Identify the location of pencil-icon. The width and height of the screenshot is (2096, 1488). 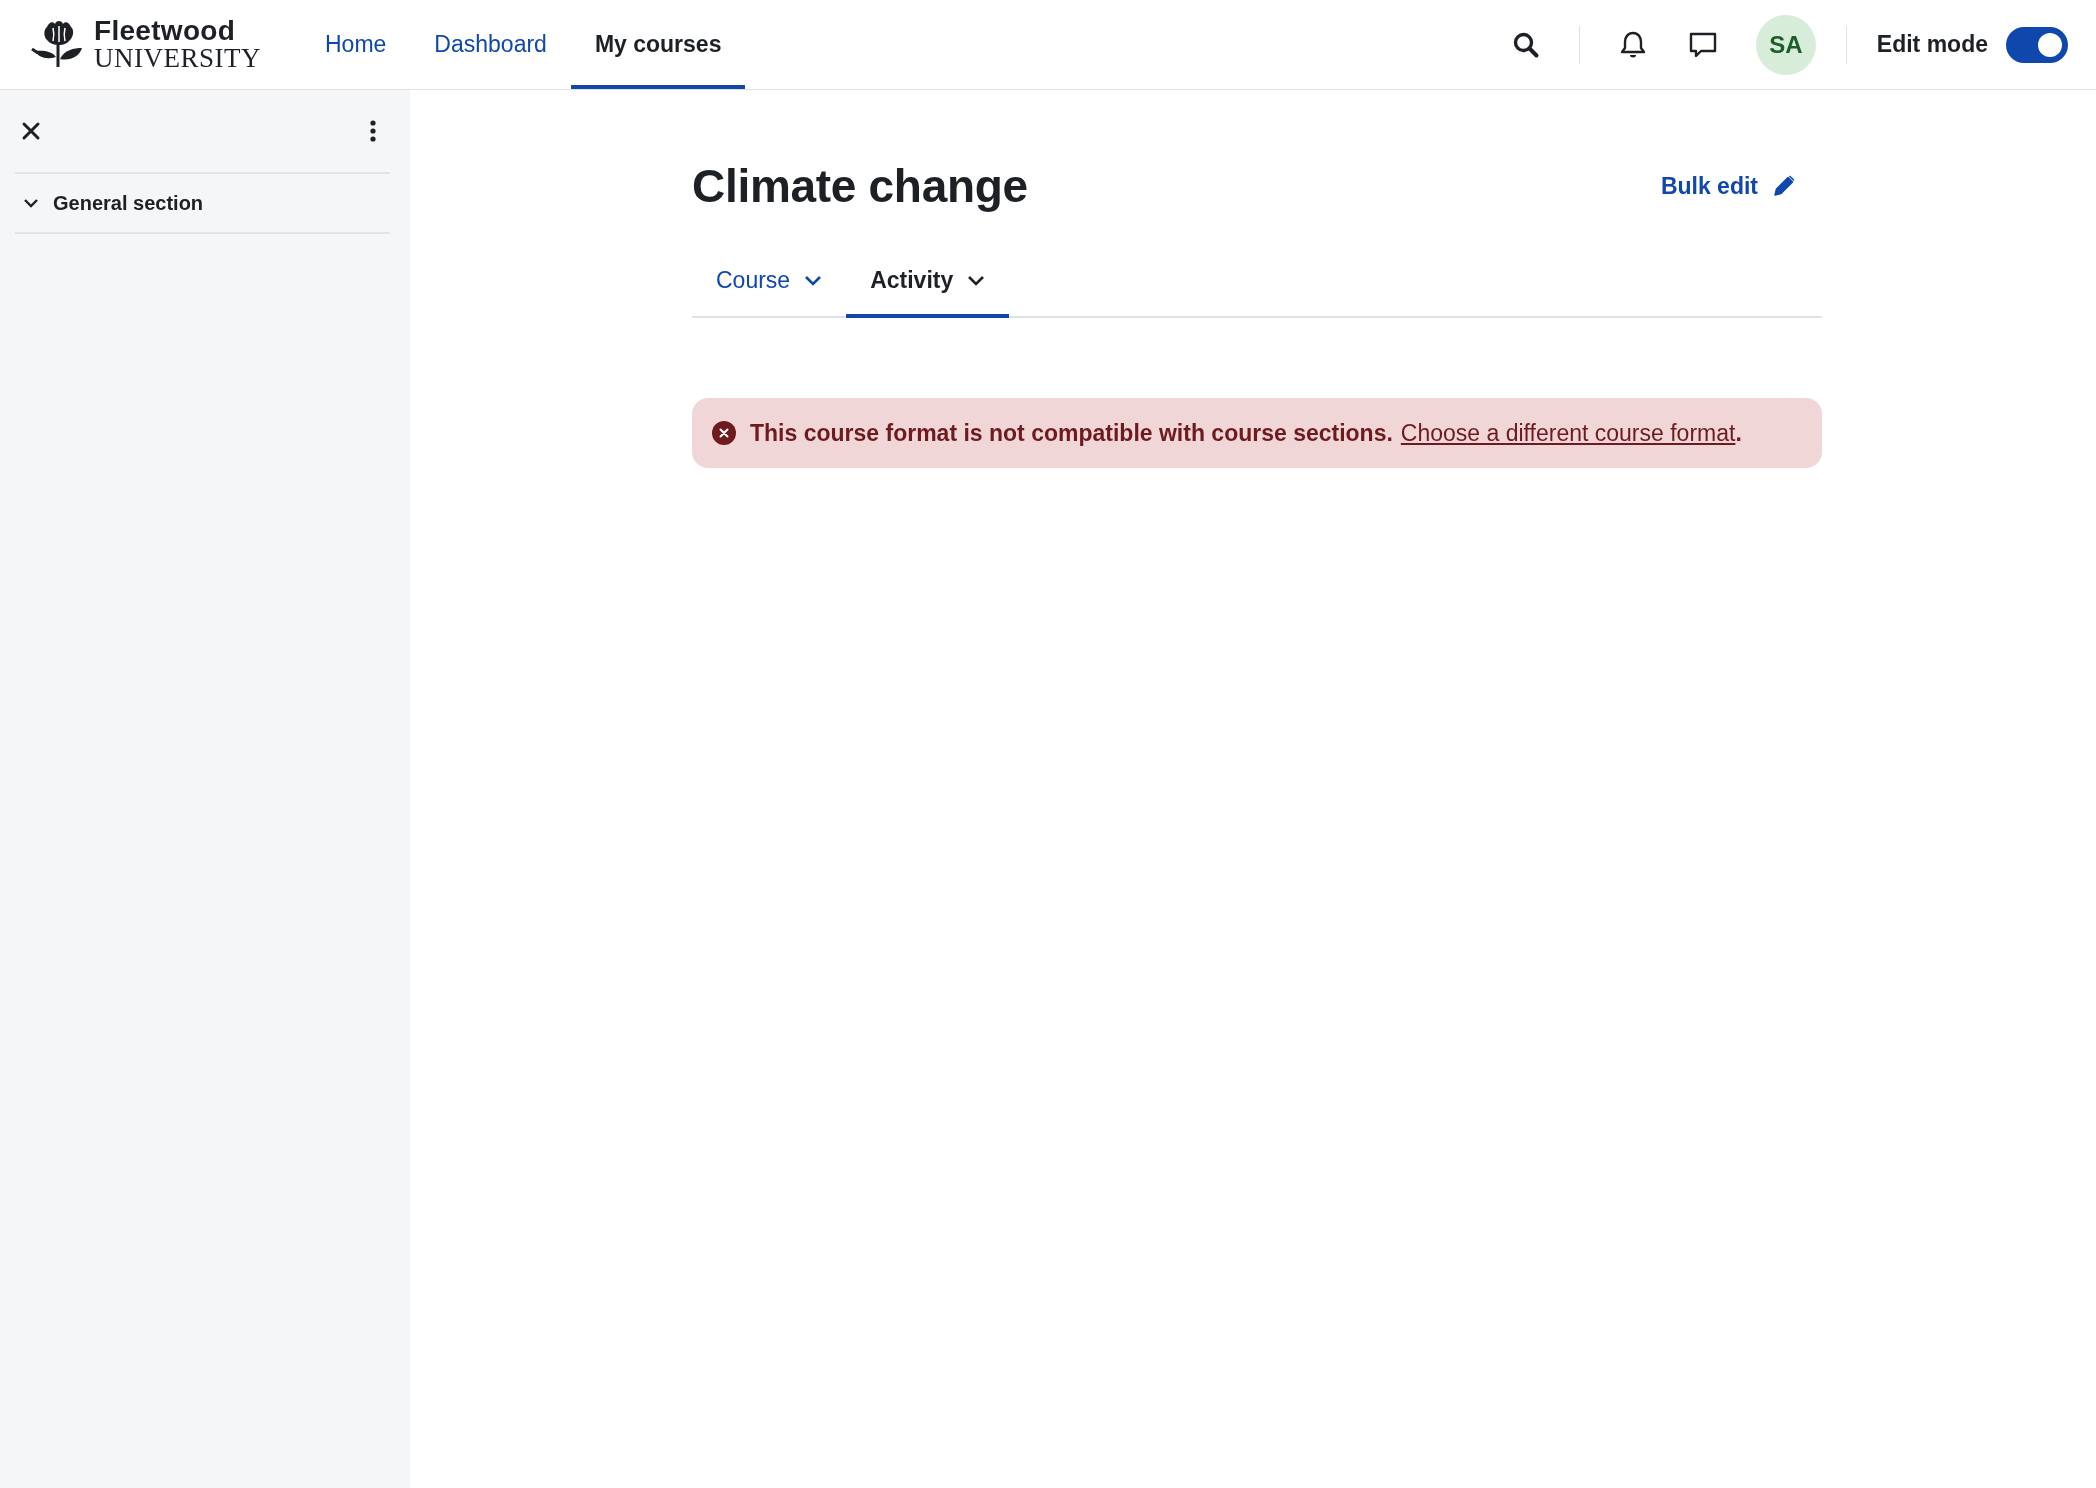
(1784, 186).